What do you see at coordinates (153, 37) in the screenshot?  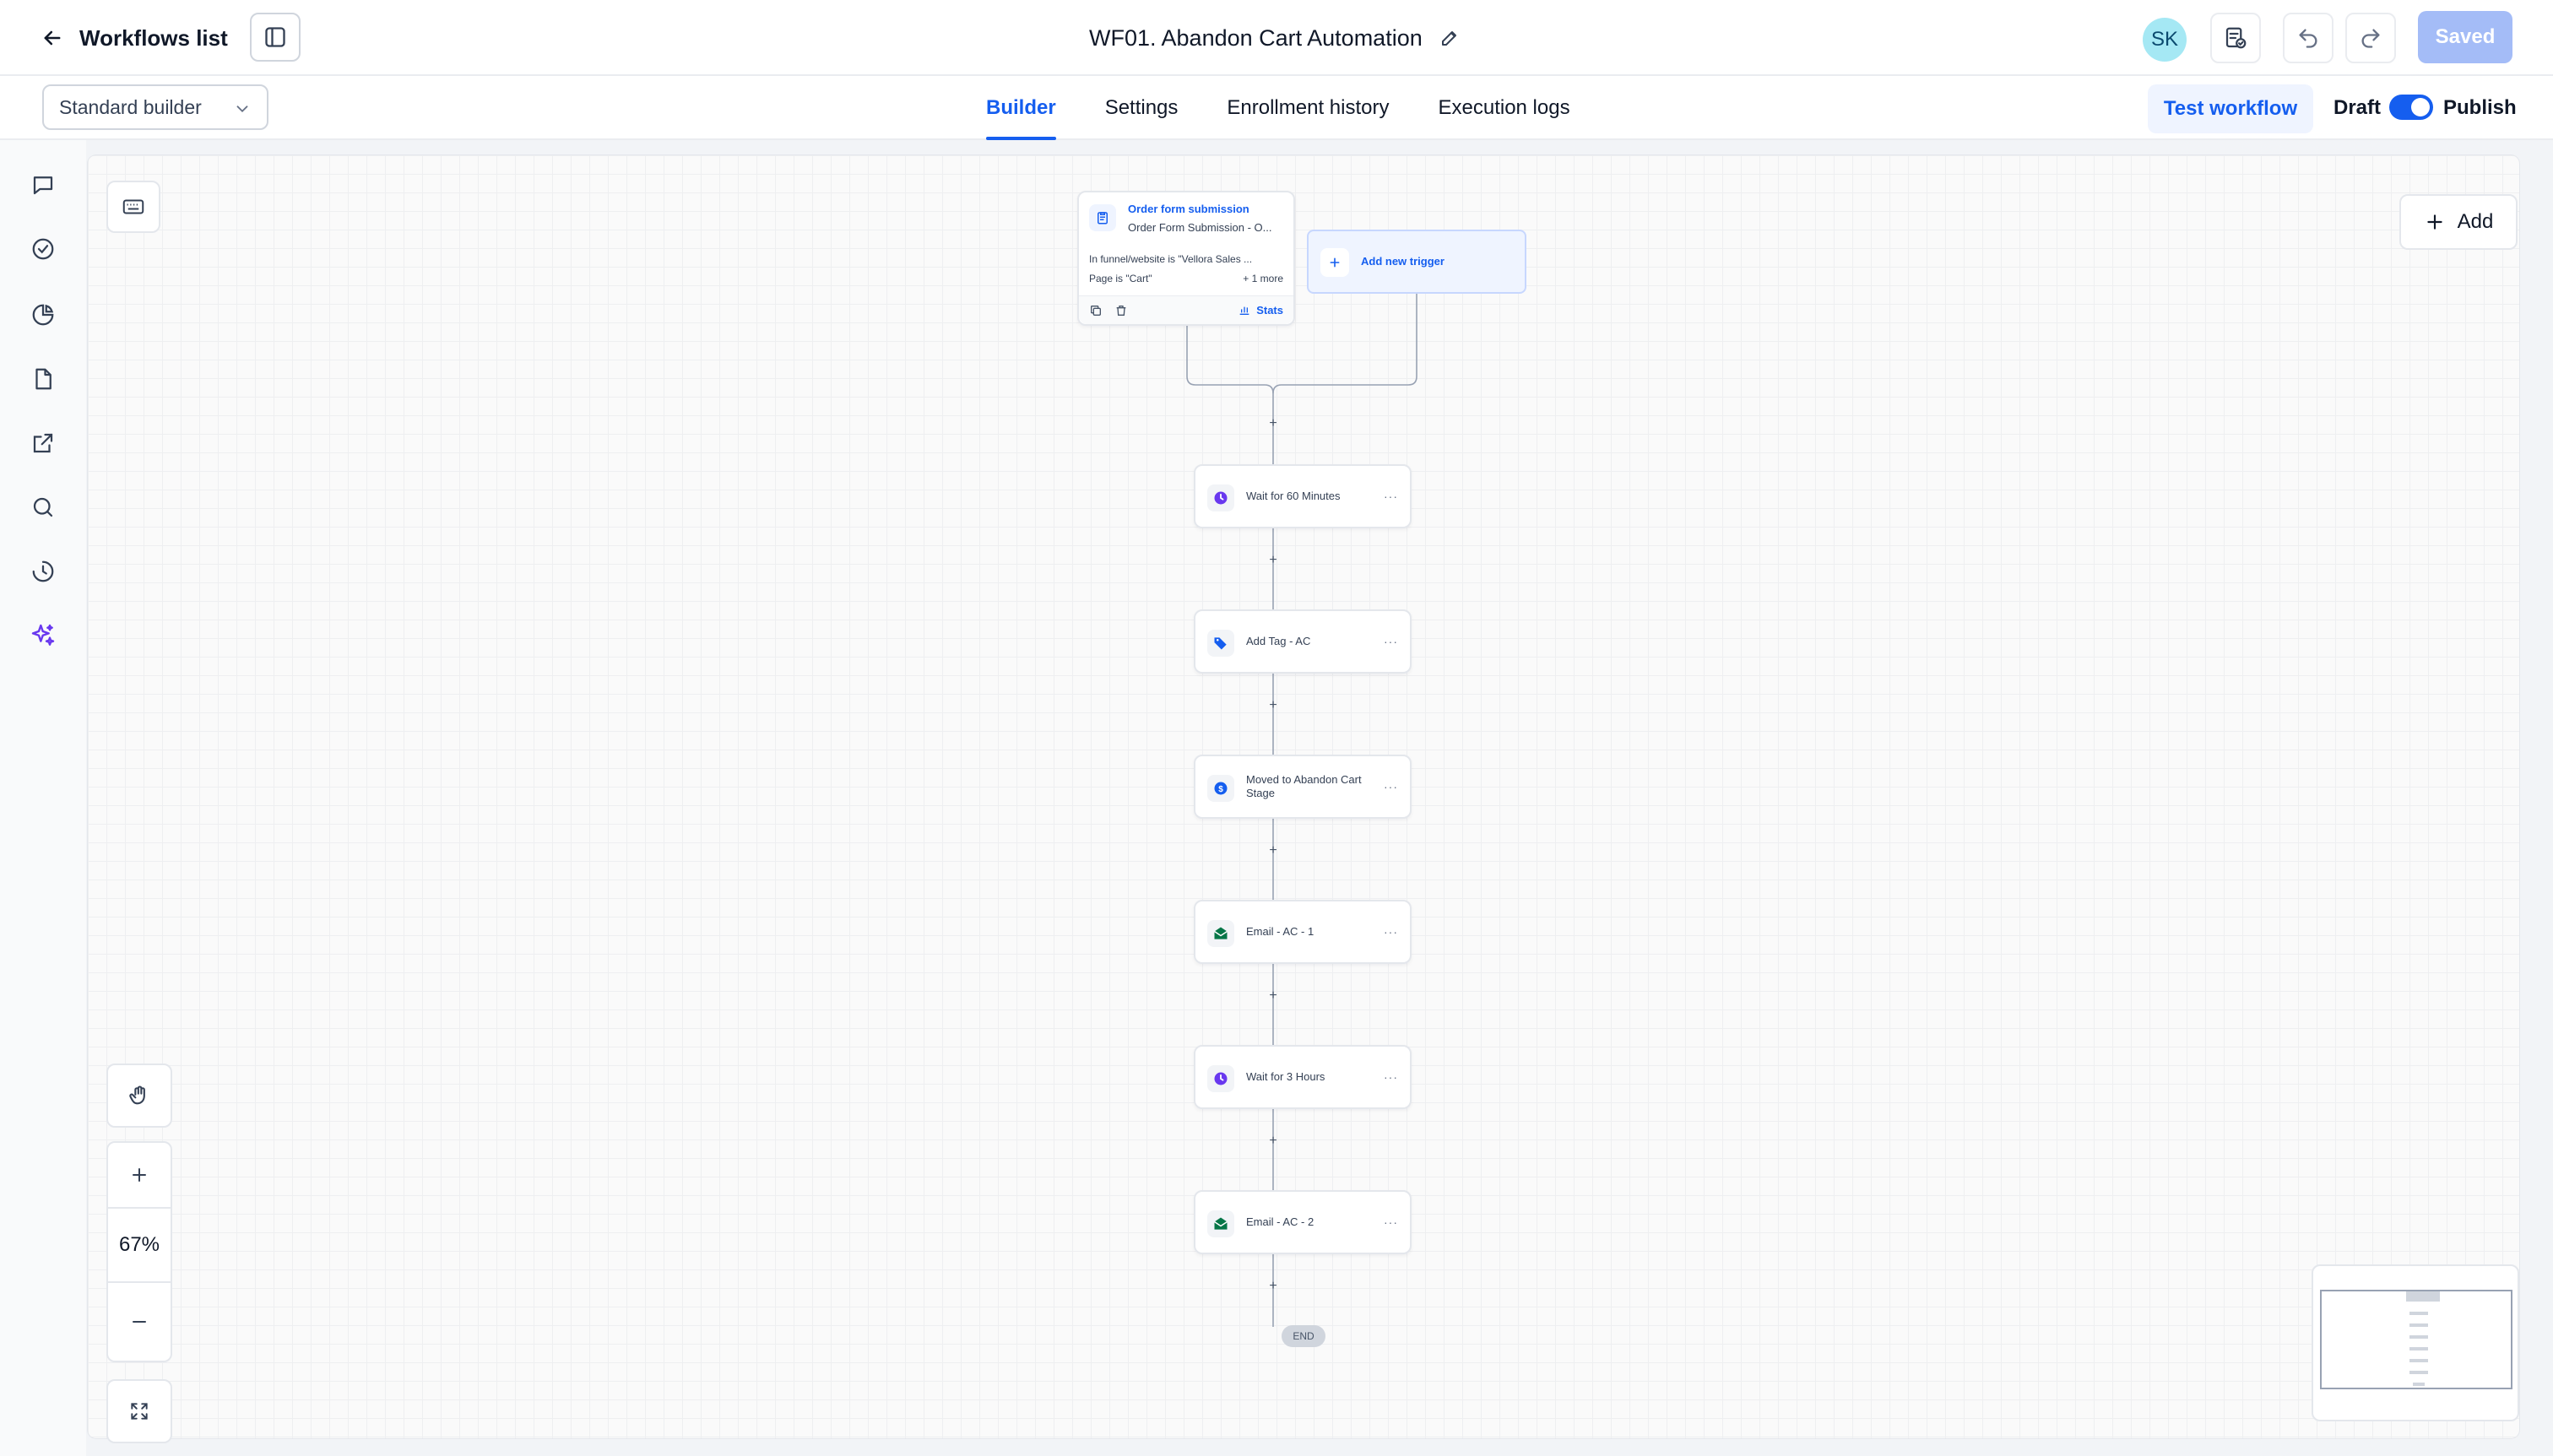 I see `back-label: Workflows list` at bounding box center [153, 37].